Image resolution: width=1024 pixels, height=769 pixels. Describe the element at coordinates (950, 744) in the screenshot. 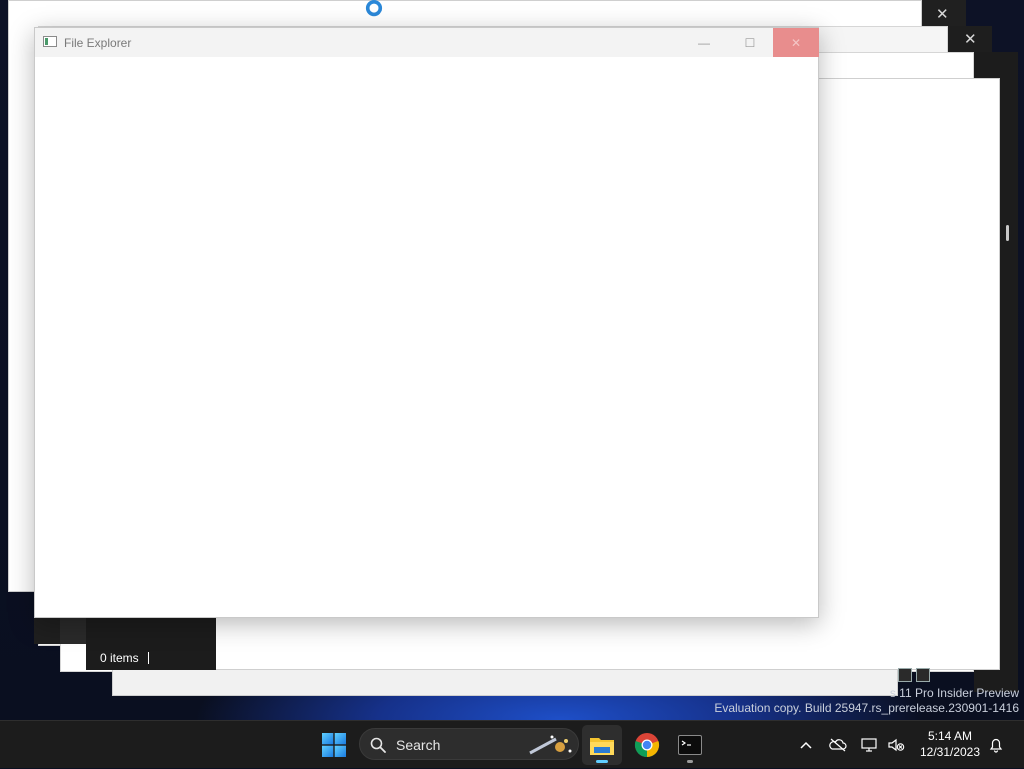

I see `taskbar-clock: 5:14 AM 12/31/2023` at that location.